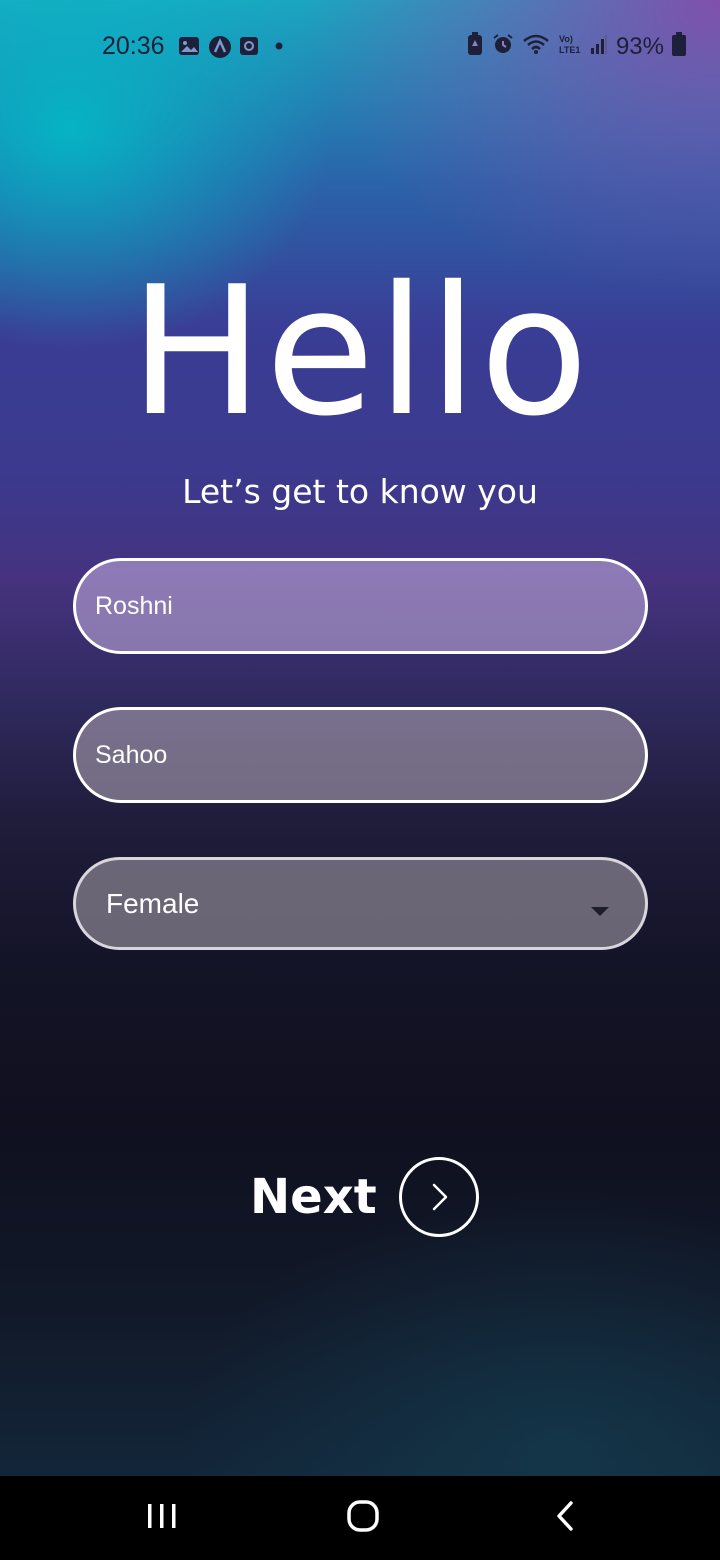  Describe the element at coordinates (600, 911) in the screenshot. I see `dropdown-caret-icon` at that location.